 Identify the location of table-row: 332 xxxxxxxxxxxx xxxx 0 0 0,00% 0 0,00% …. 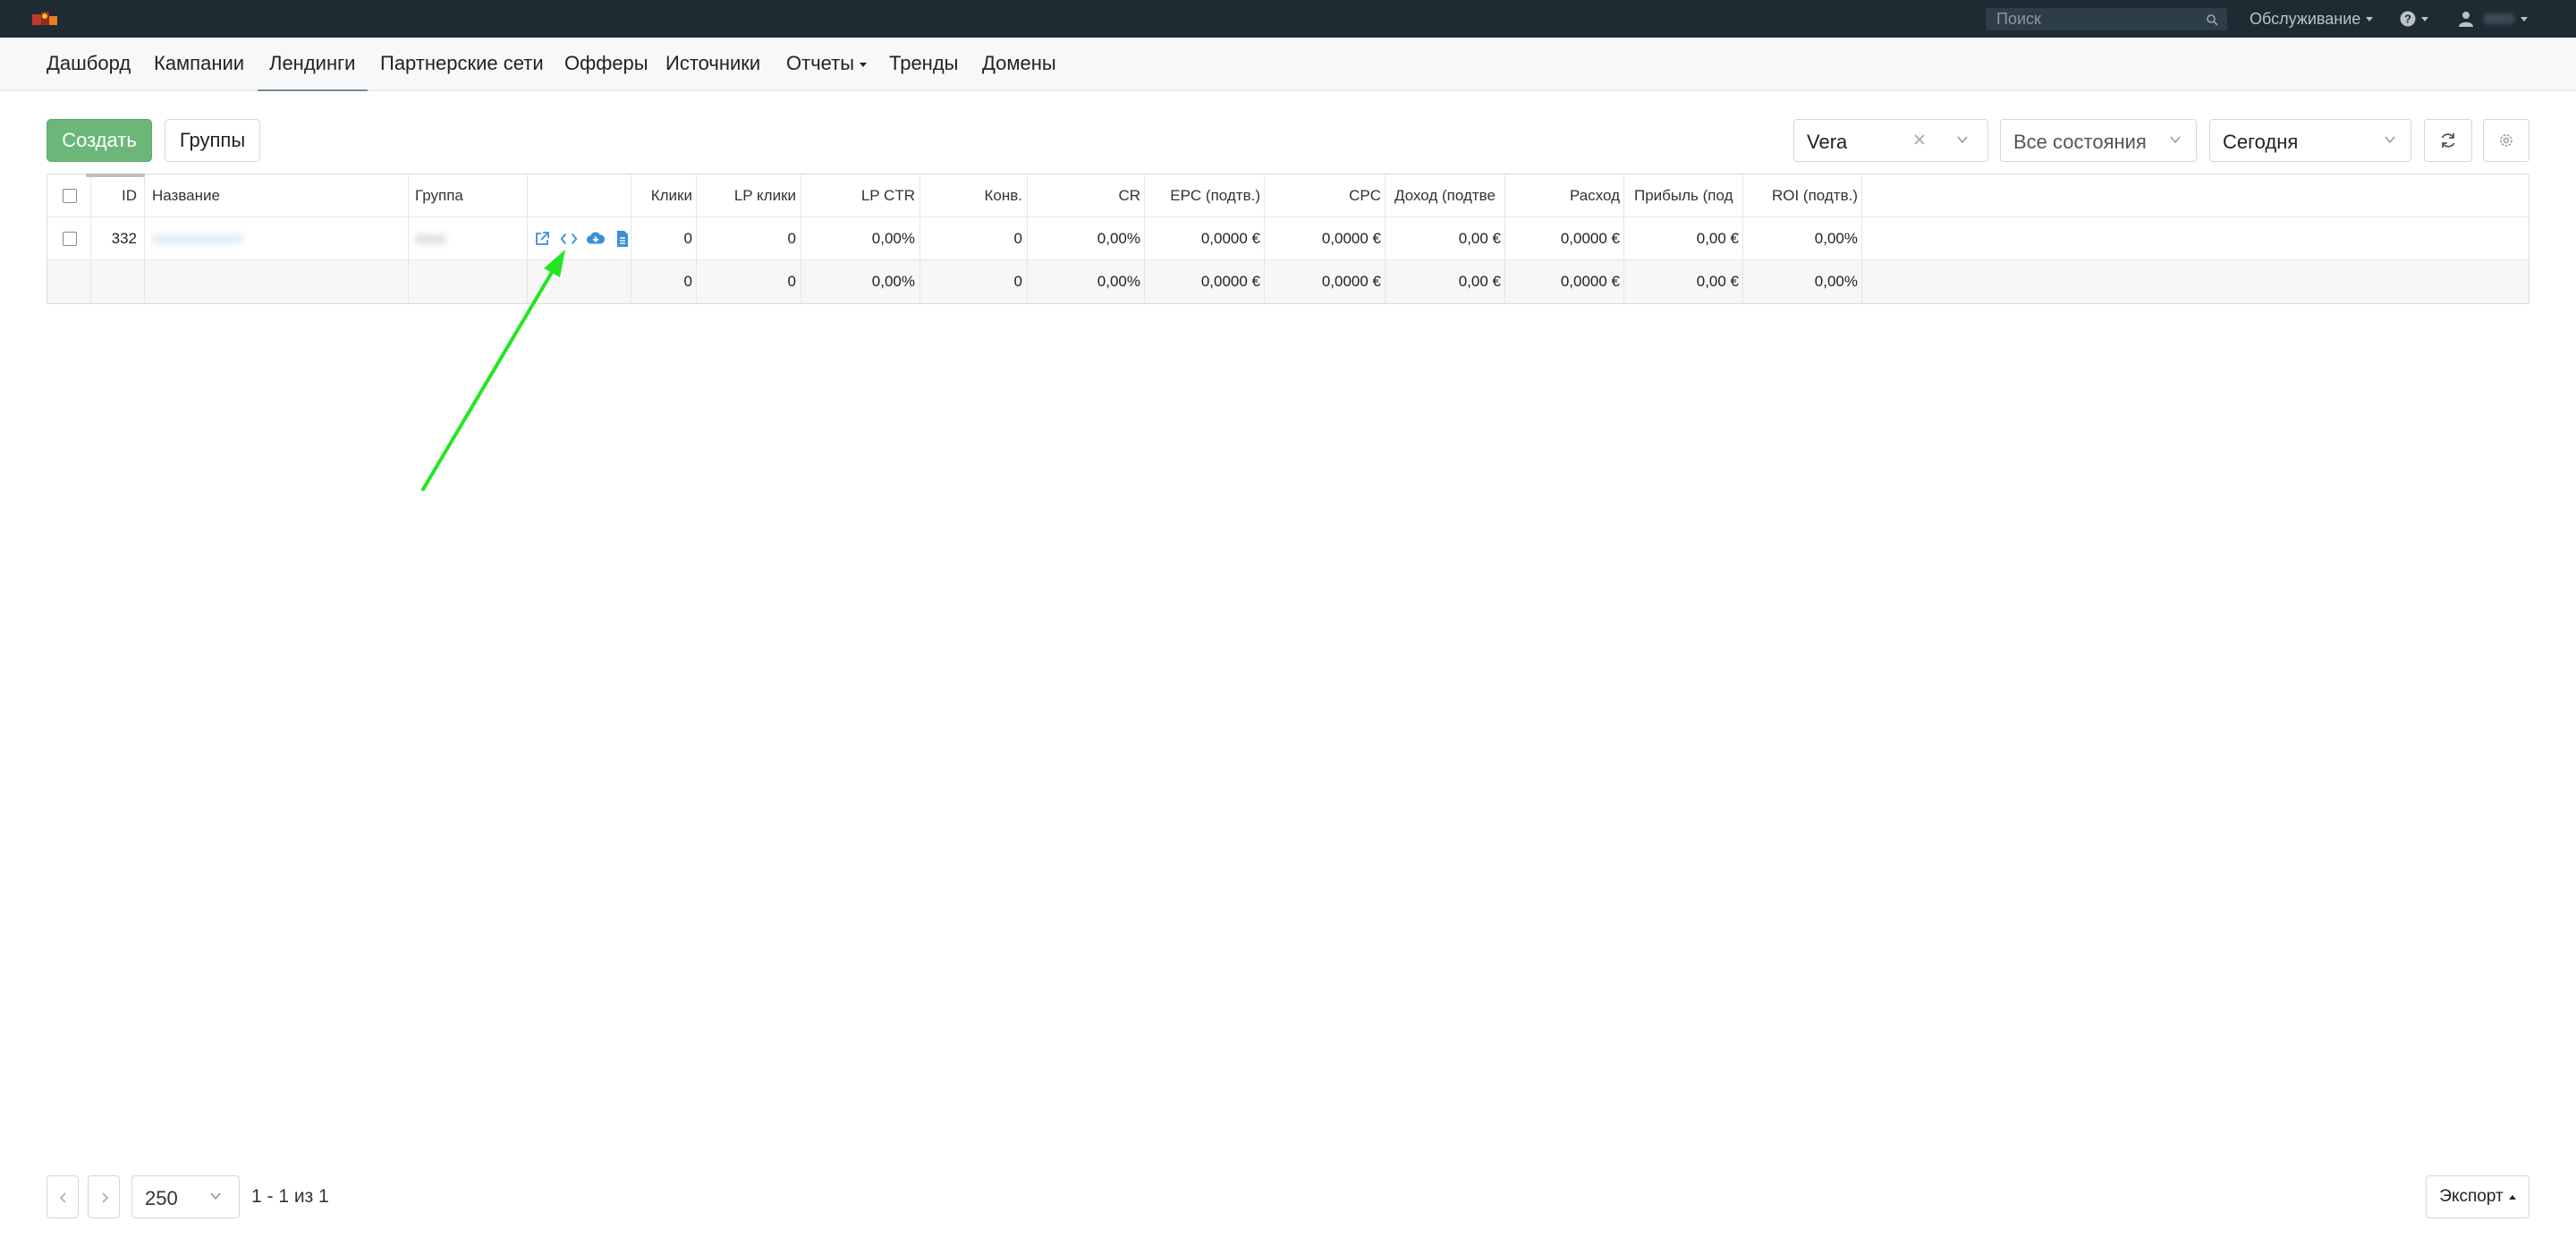
(1288, 238).